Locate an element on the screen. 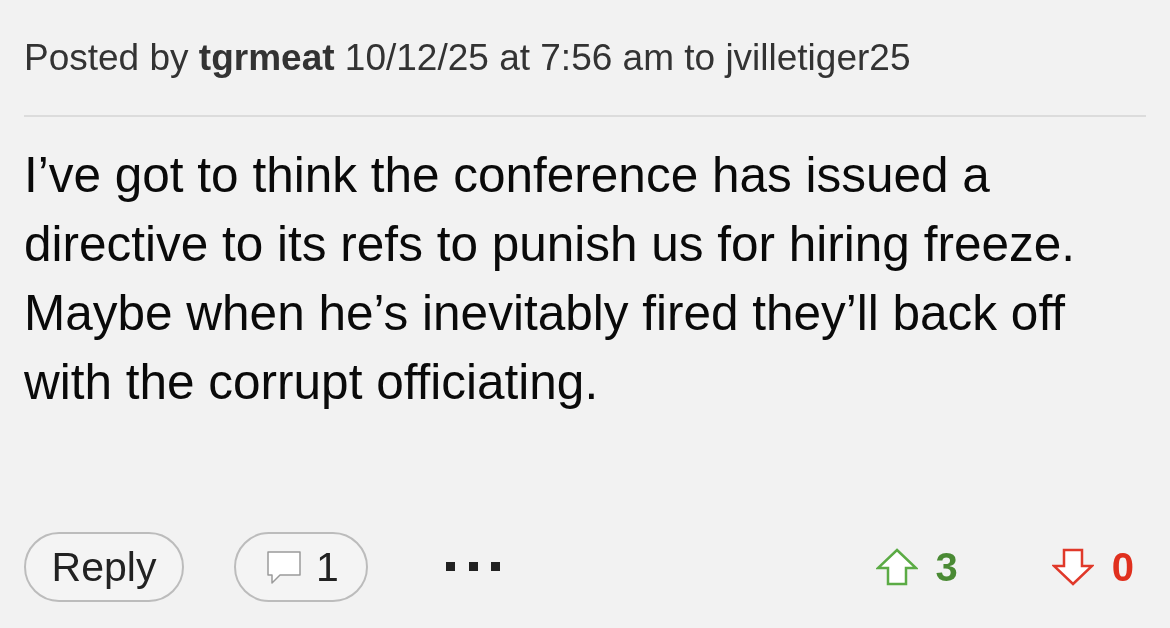 This screenshot has width=1170, height=628. downvote-button: 0 is located at coordinates (1092, 567).